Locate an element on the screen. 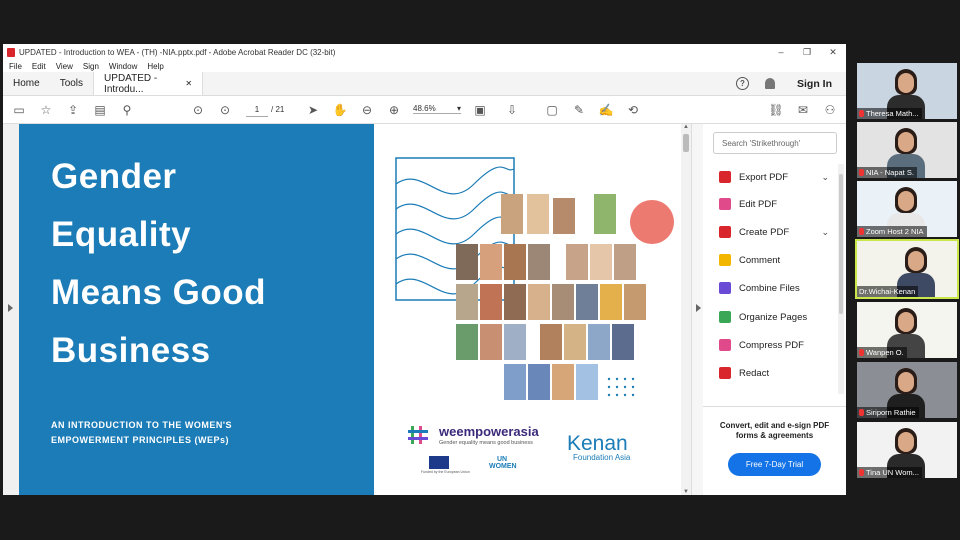  page-total: / 21 is located at coordinates (278, 109).